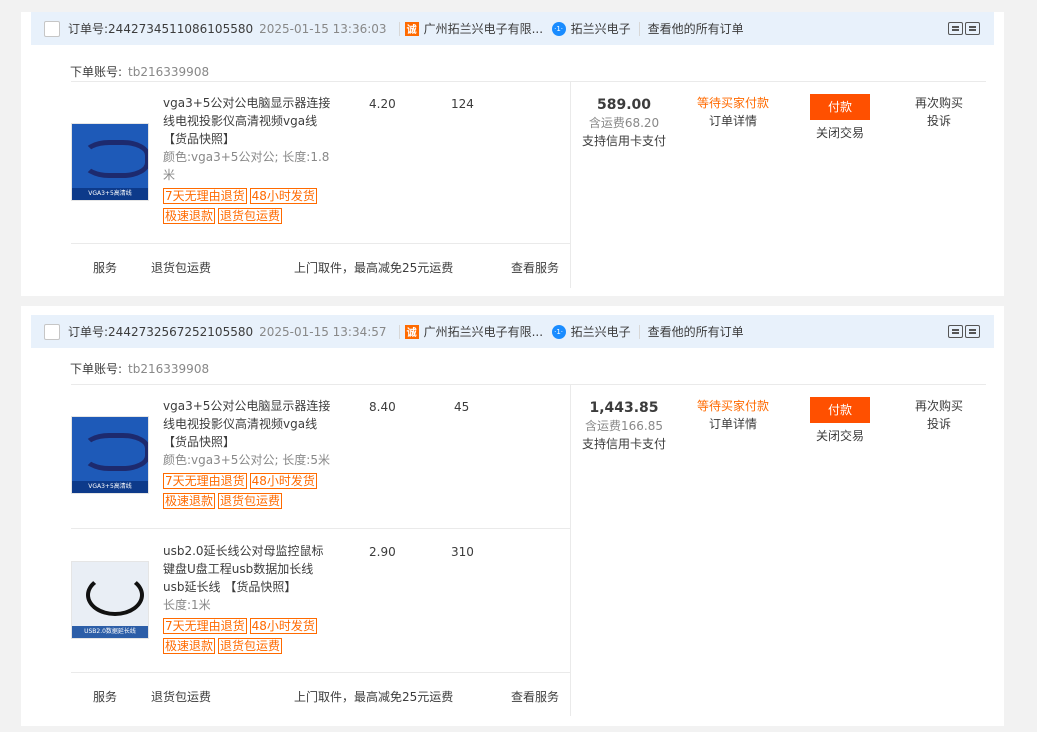 The height and width of the screenshot is (732, 1037). I want to click on shipping-fee: 含运费166.85, so click(624, 426).